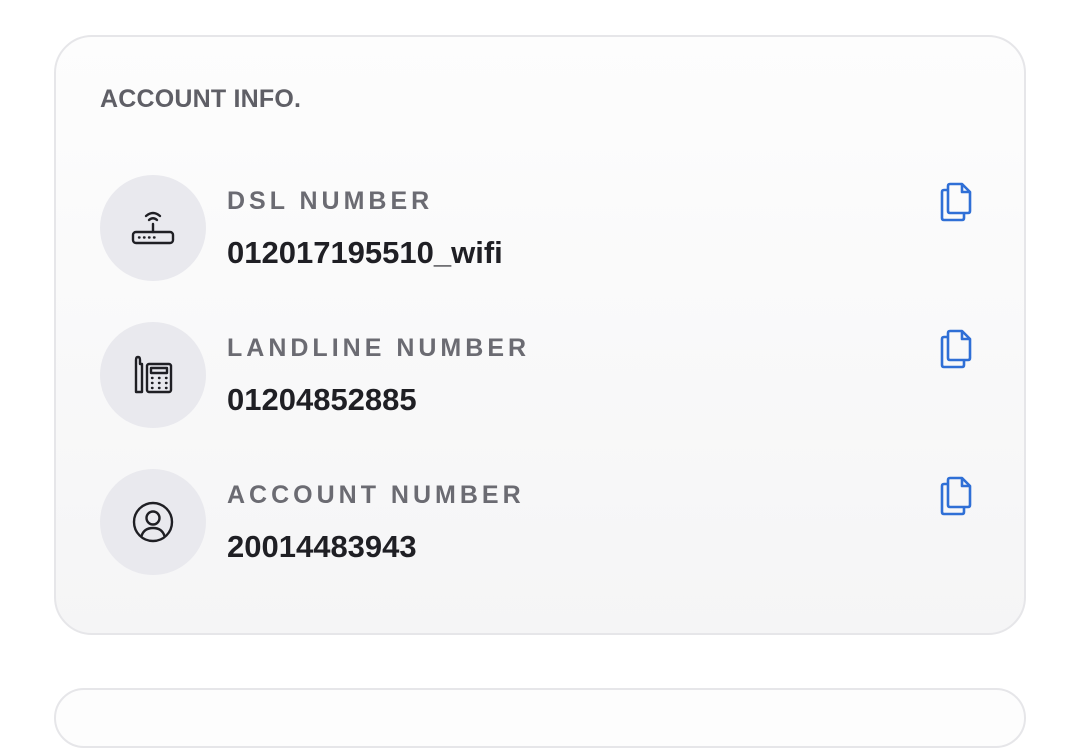  What do you see at coordinates (540, 522) in the screenshot?
I see `info-row-account: ACCOUNT NUMBER 20014483943` at bounding box center [540, 522].